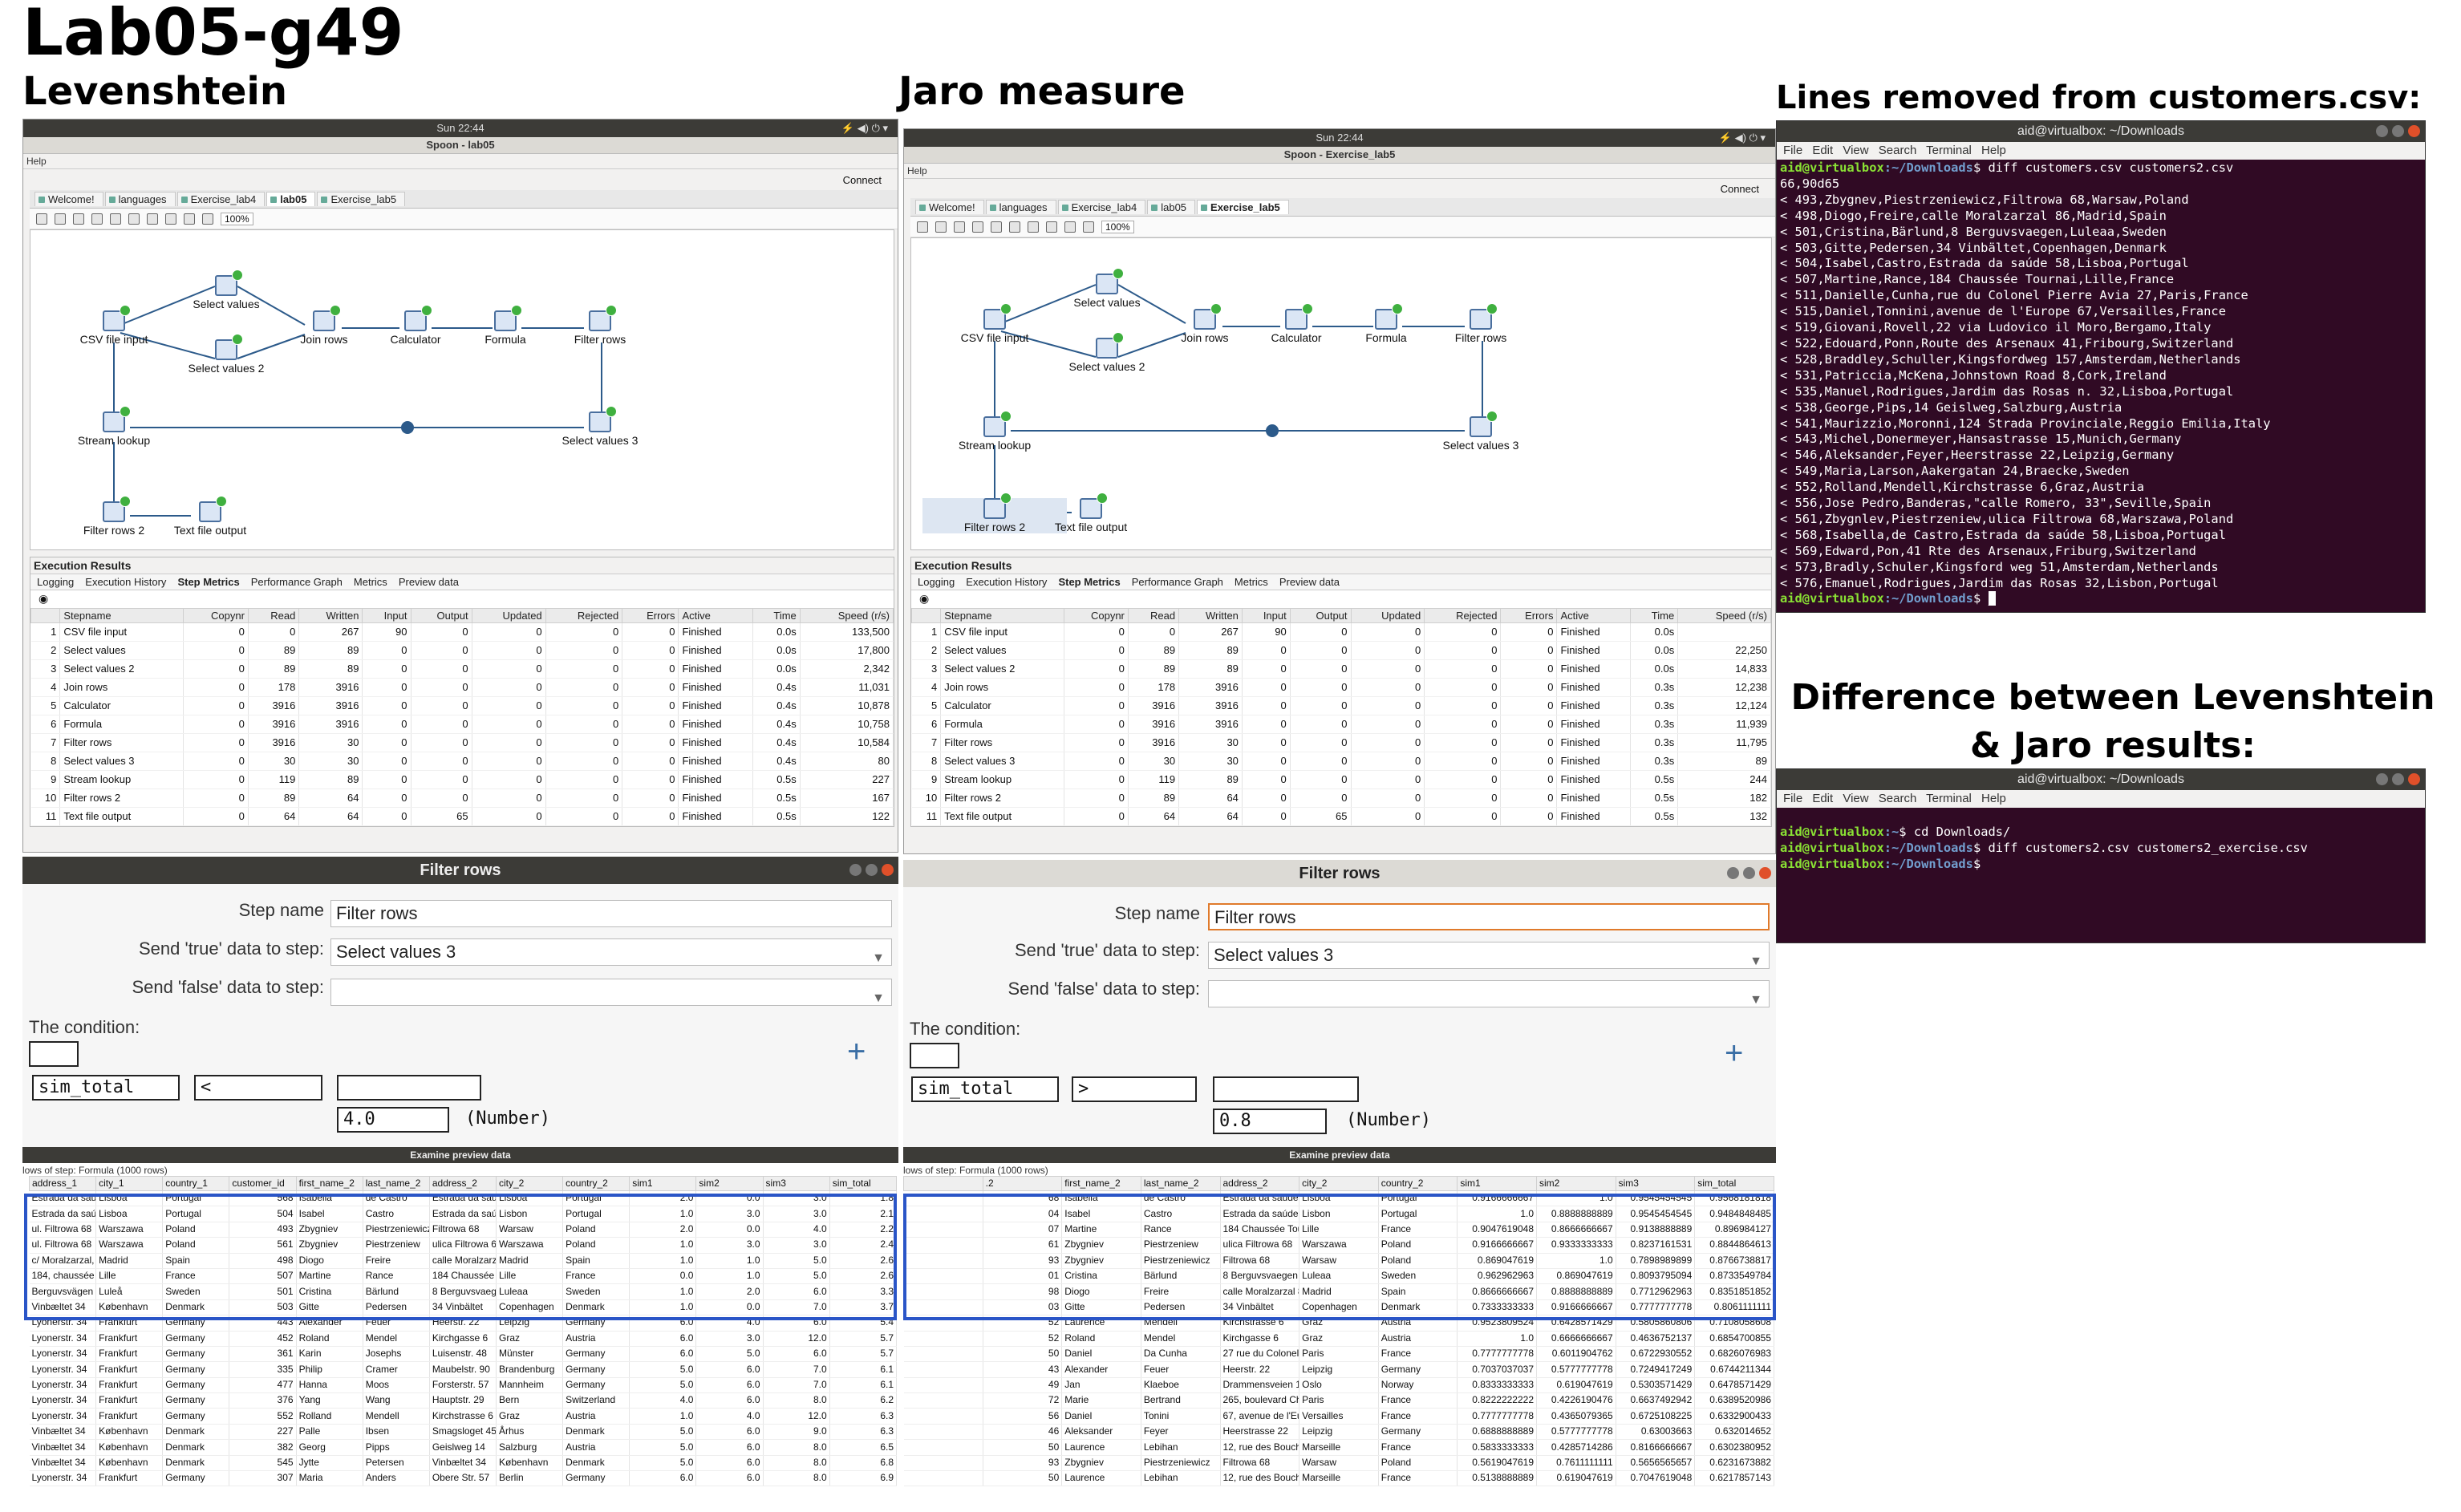 The height and width of the screenshot is (1512, 2461). I want to click on tab-welcome: Welcome!, so click(949, 207).